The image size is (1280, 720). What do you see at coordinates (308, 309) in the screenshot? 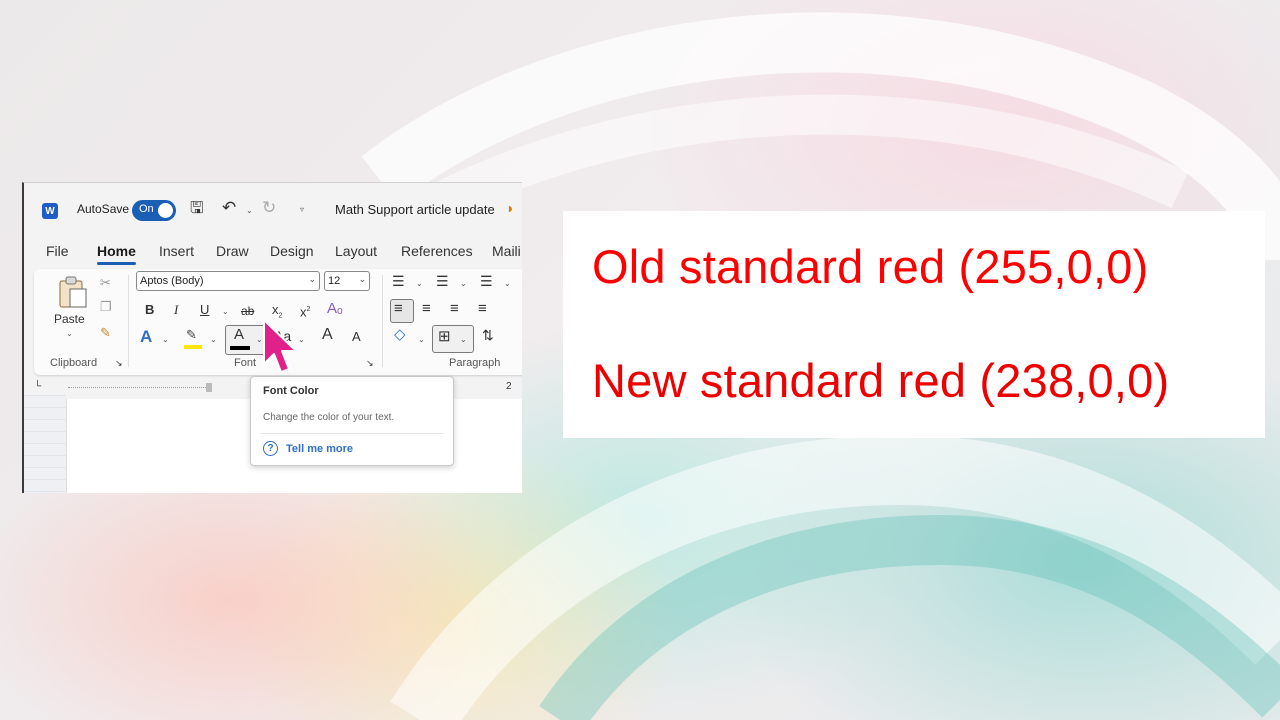
I see `superscript-mark: 2` at bounding box center [308, 309].